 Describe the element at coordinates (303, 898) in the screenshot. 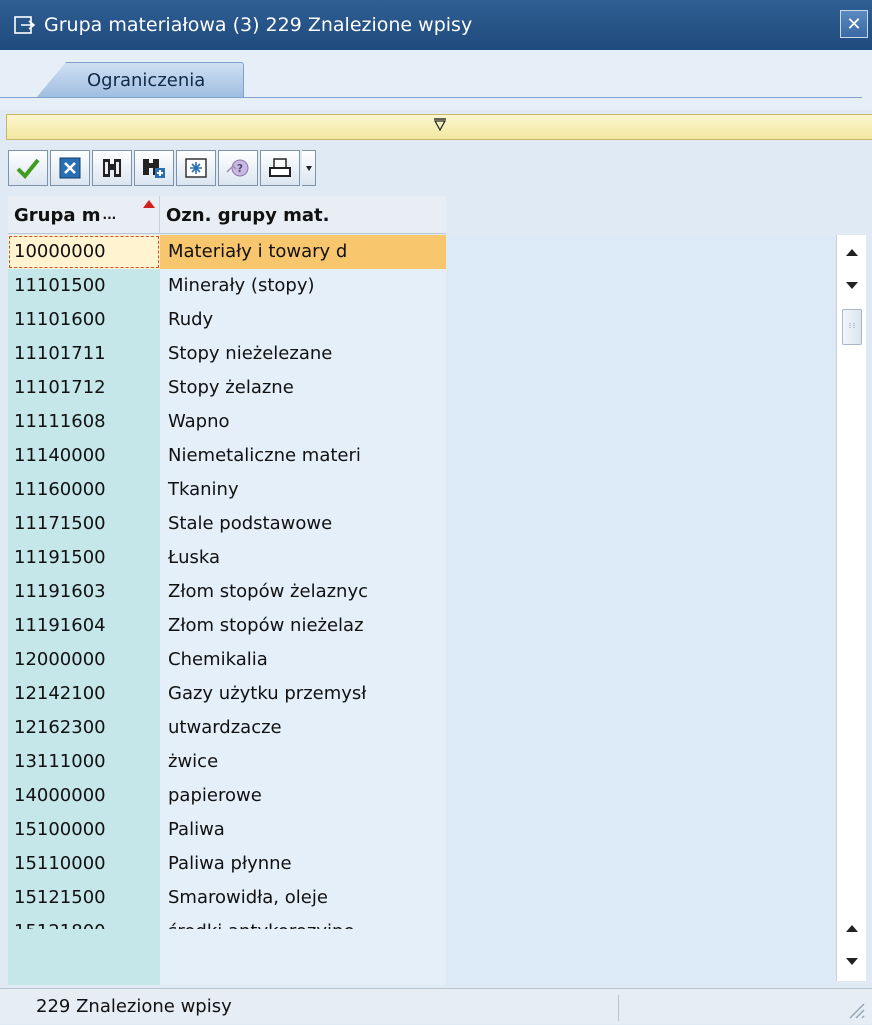

I see `material-group-description: Smarowidła, oleje` at that location.